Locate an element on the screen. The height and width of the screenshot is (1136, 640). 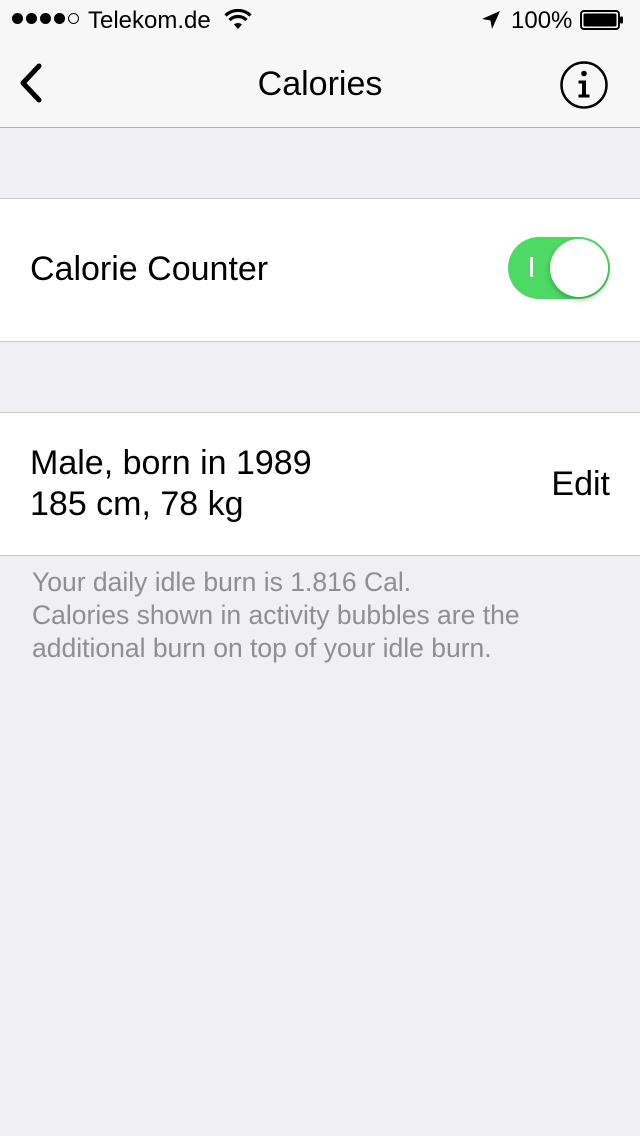
calorie-counter-row: Calorie Counter is located at coordinates (320, 270).